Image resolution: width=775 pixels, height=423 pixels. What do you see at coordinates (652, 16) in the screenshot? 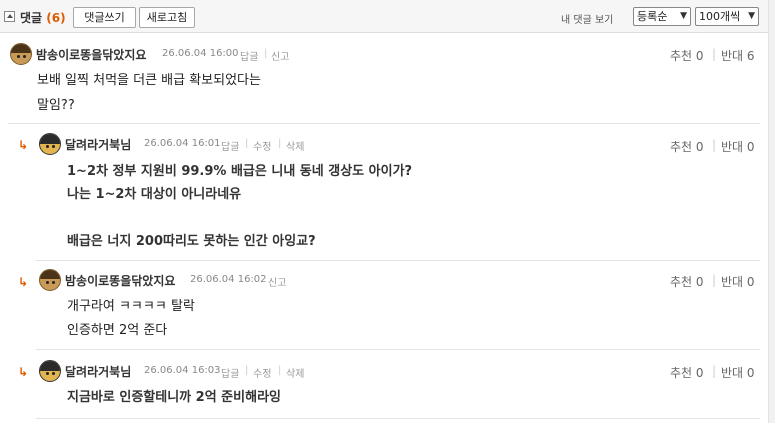
I see `sort-select-value: 등록순` at bounding box center [652, 16].